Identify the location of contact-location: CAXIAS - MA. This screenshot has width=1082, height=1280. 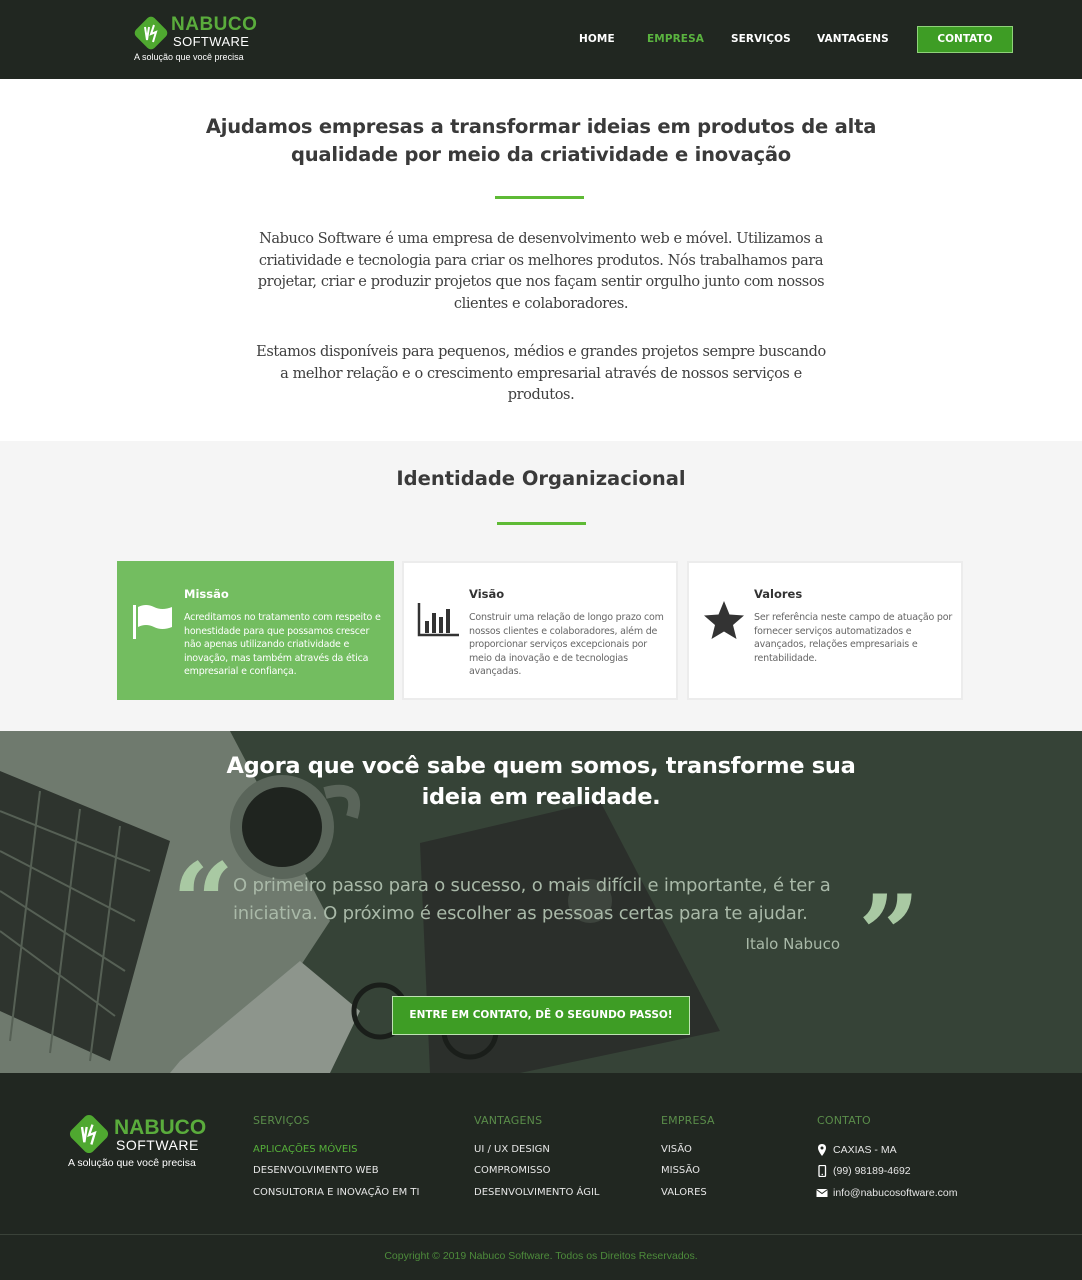
(865, 1150).